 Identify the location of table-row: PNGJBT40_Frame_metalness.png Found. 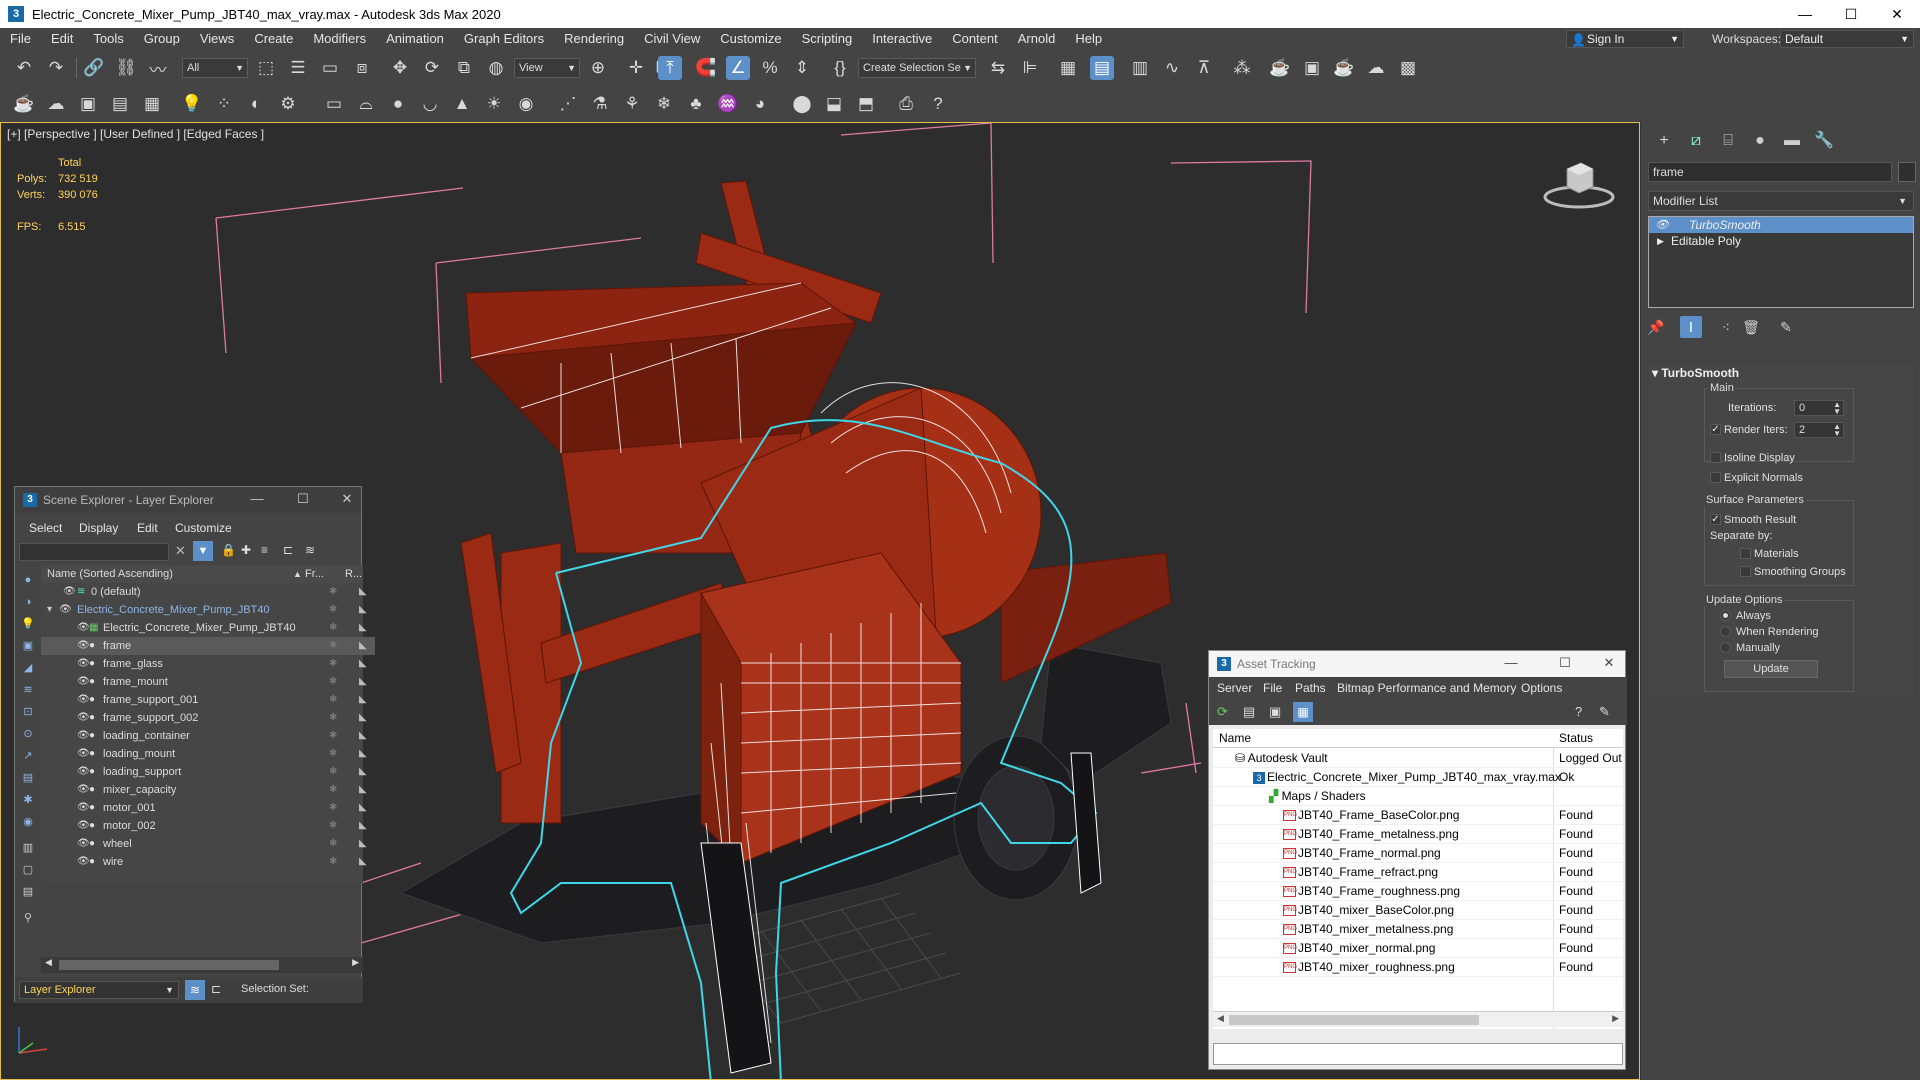
(1418, 834).